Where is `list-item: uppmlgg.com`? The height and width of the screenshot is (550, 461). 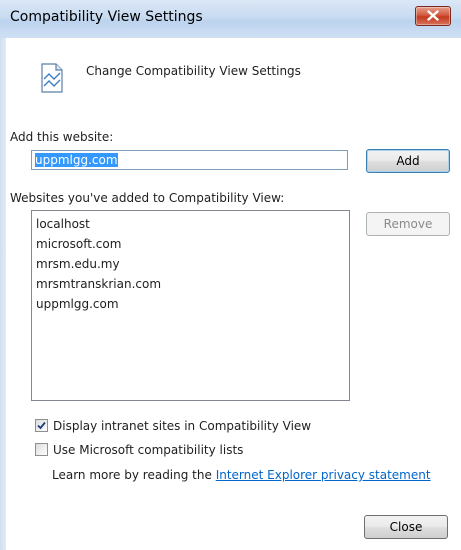
list-item: uppmlgg.com is located at coordinates (192, 304).